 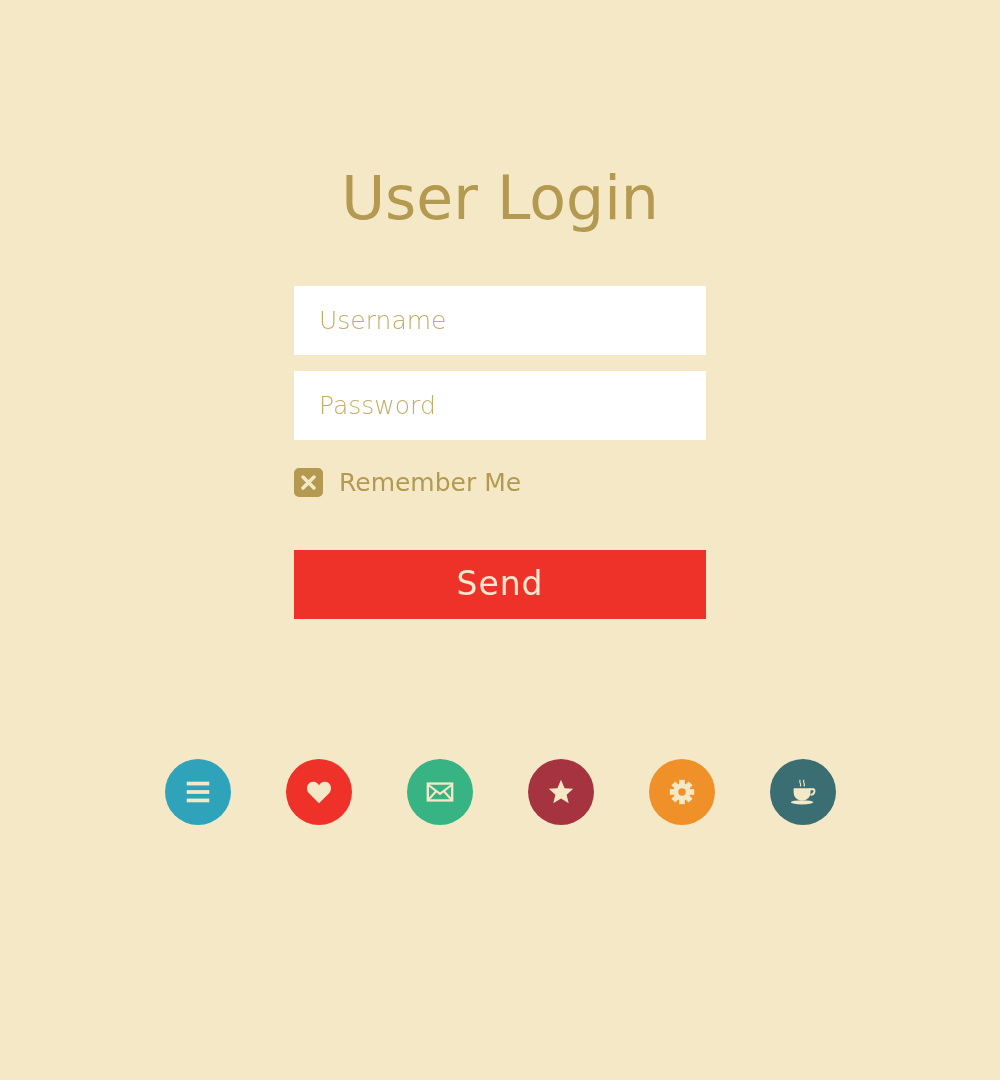 I want to click on cross-icon, so click(x=308, y=483).